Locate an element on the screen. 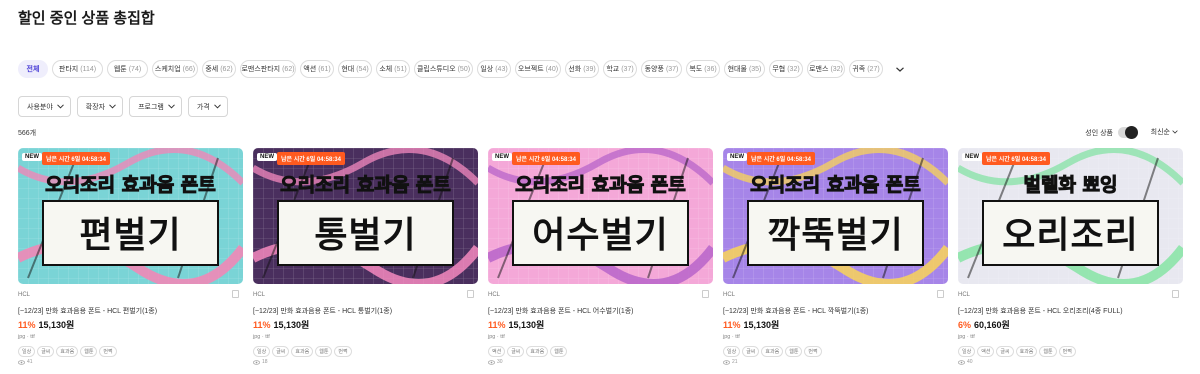  category-chip: 무협 (32) is located at coordinates (786, 69).